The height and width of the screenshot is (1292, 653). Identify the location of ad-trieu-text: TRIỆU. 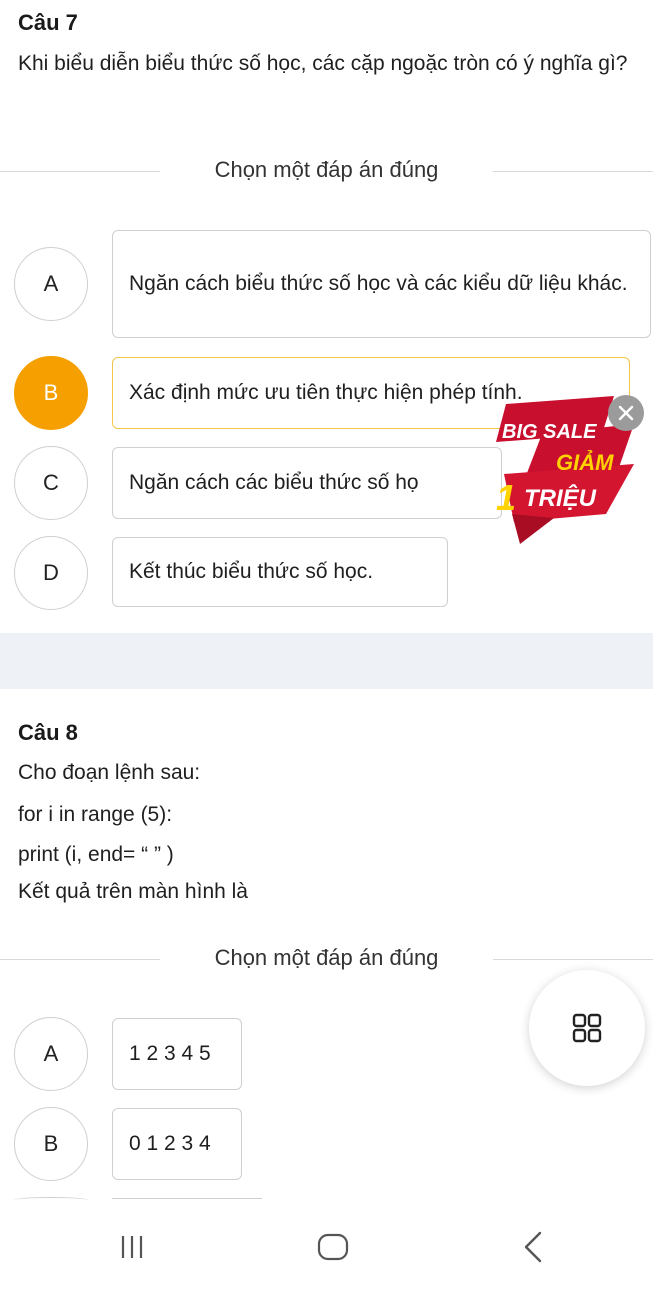
(560, 498).